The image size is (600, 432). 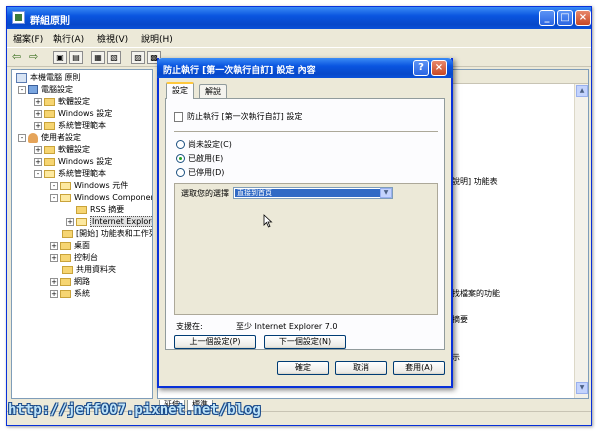 I want to click on tree-item-network: + 網路, so click(x=70, y=282).